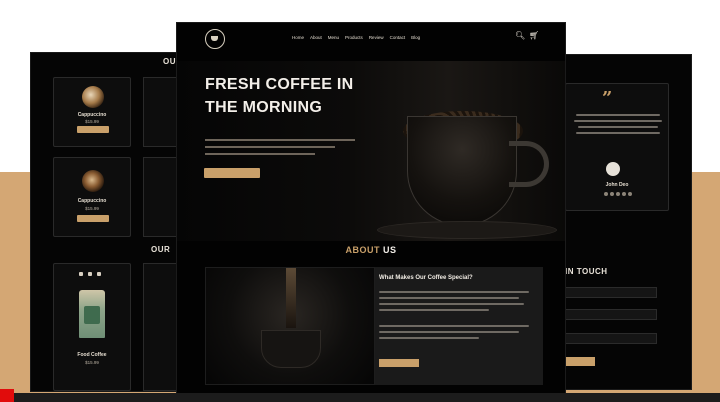 Image resolution: width=720 pixels, height=402 pixels. What do you see at coordinates (580, 361) in the screenshot?
I see `send-button` at bounding box center [580, 361].